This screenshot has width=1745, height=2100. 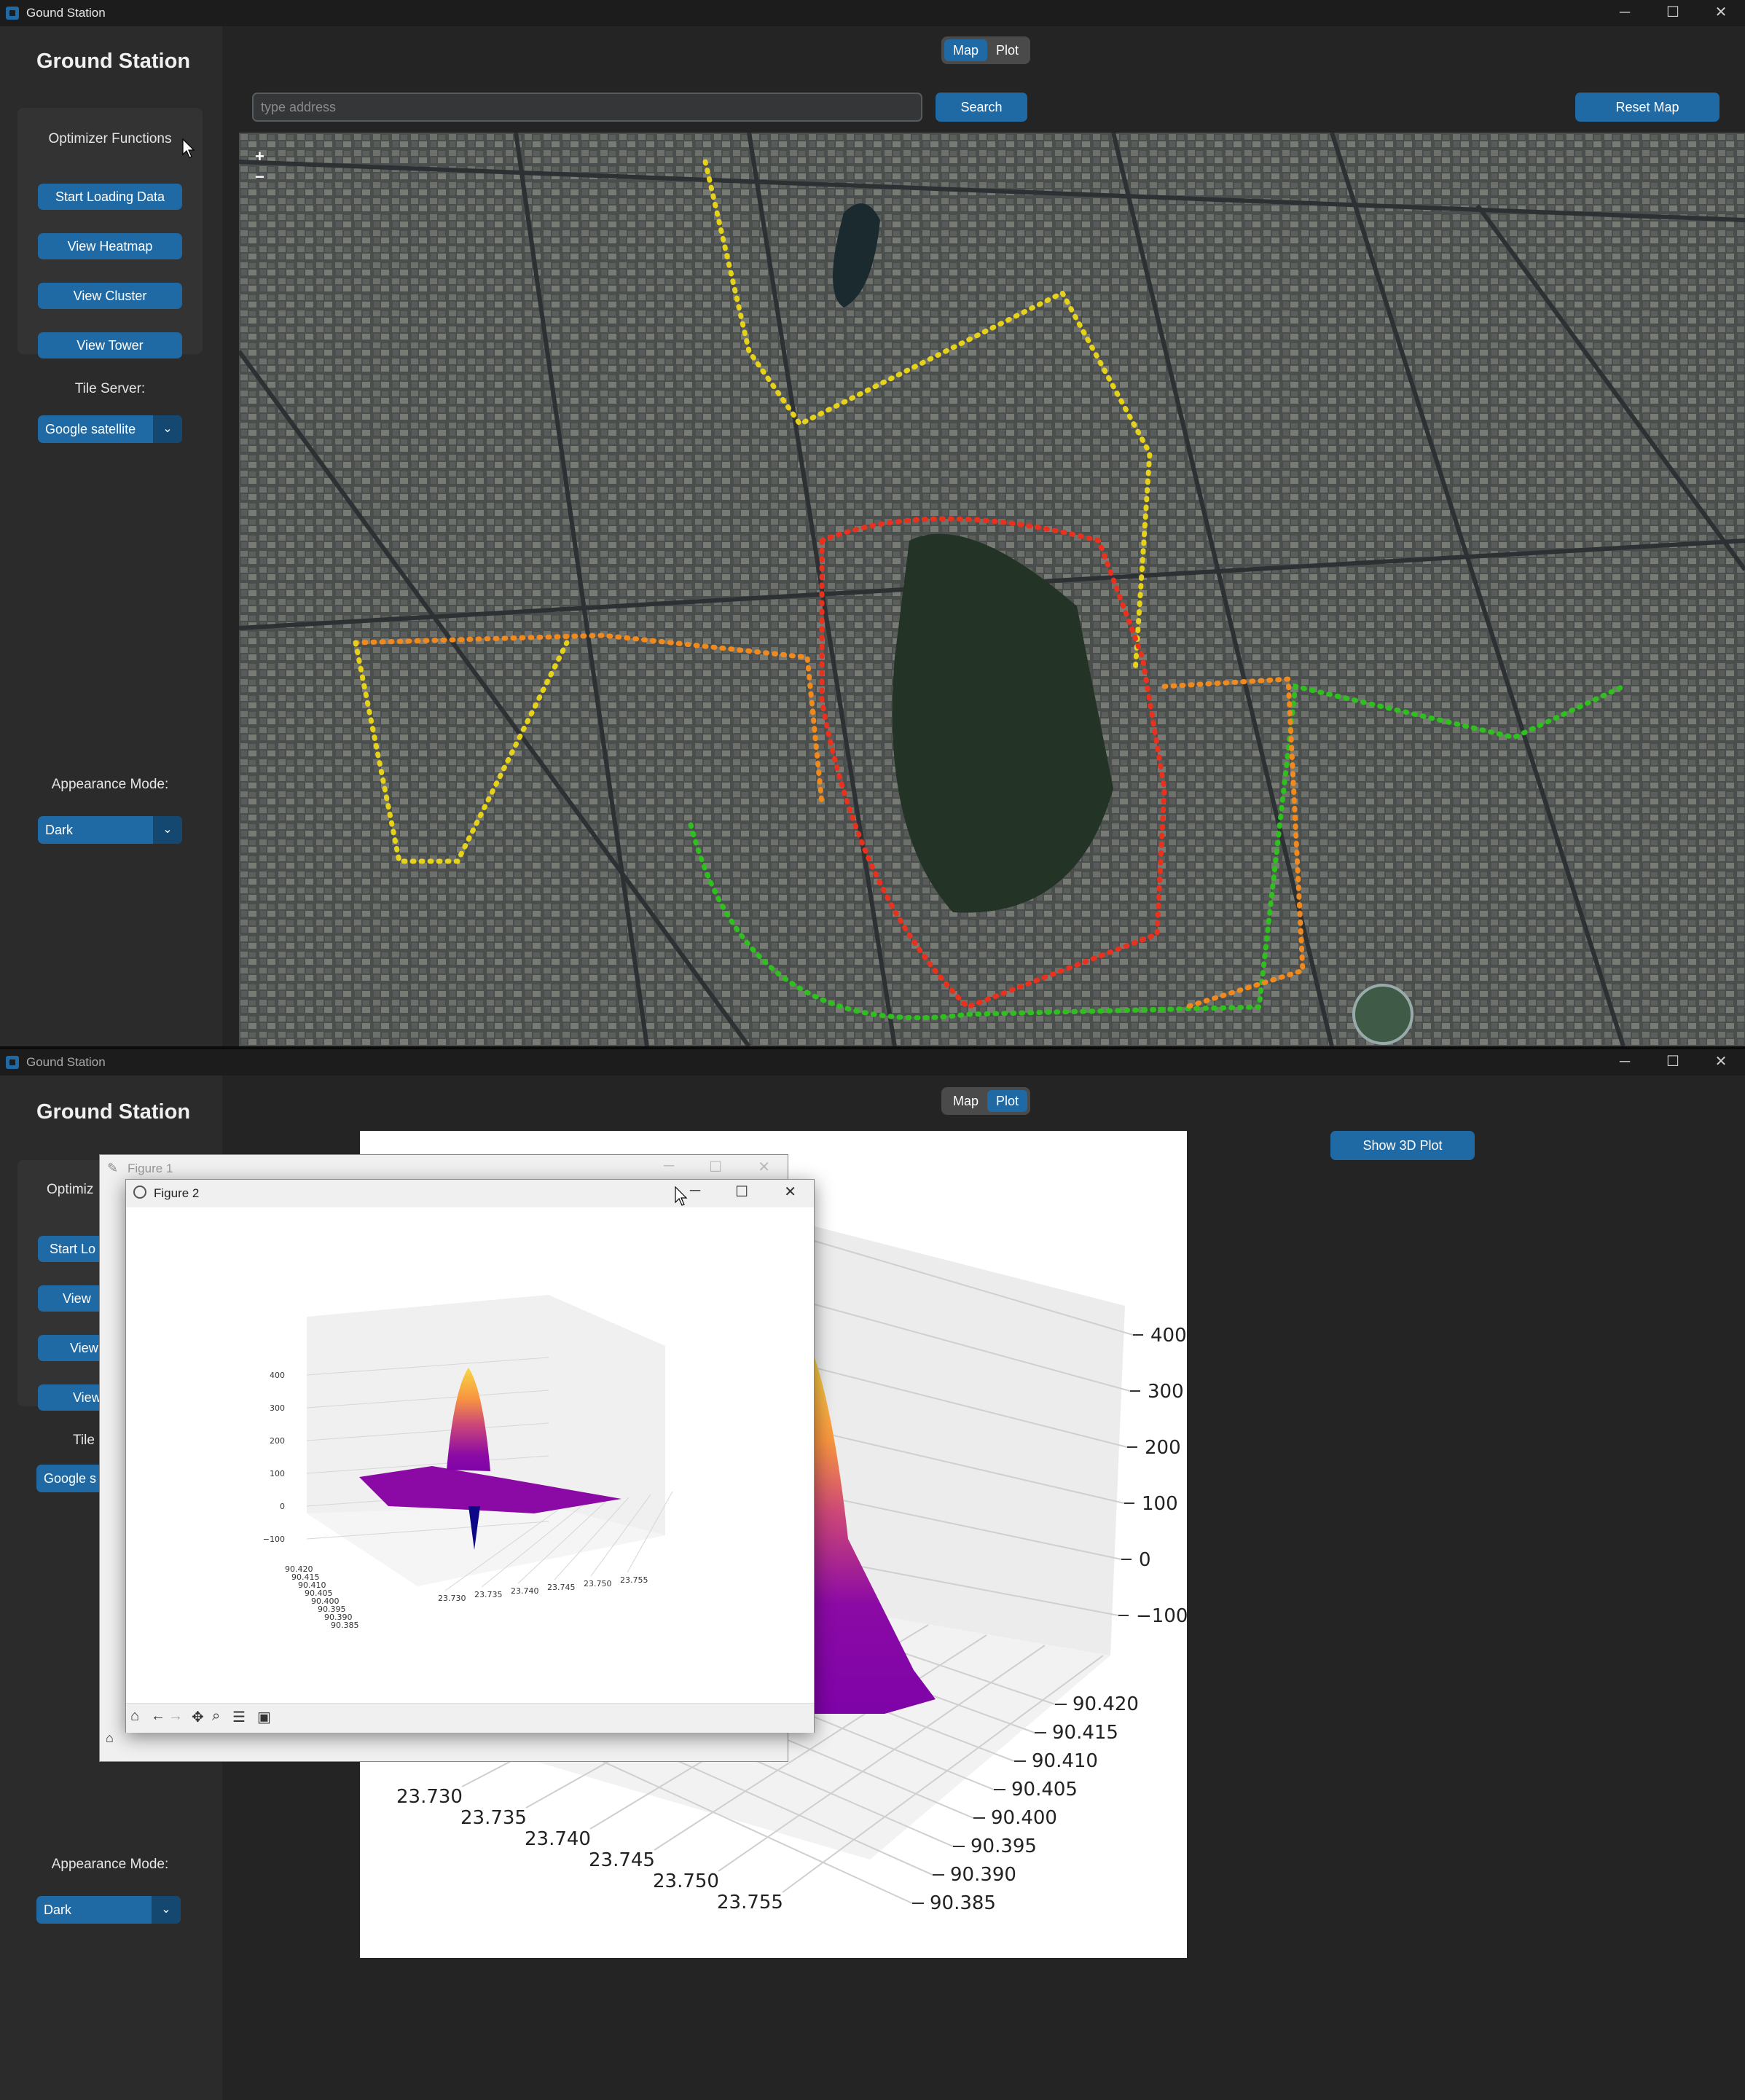 I want to click on view-tower-button: View Tower, so click(x=110, y=346).